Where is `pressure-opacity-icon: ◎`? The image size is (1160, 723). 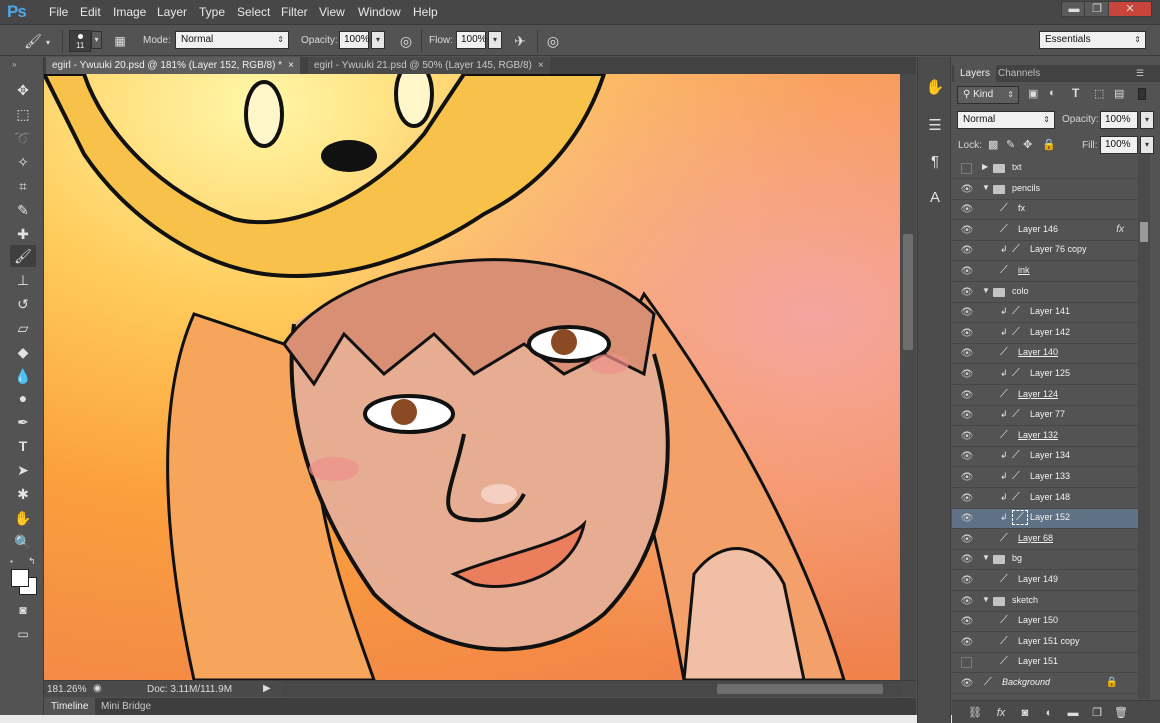
pressure-opacity-icon: ◎ is located at coordinates (406, 41).